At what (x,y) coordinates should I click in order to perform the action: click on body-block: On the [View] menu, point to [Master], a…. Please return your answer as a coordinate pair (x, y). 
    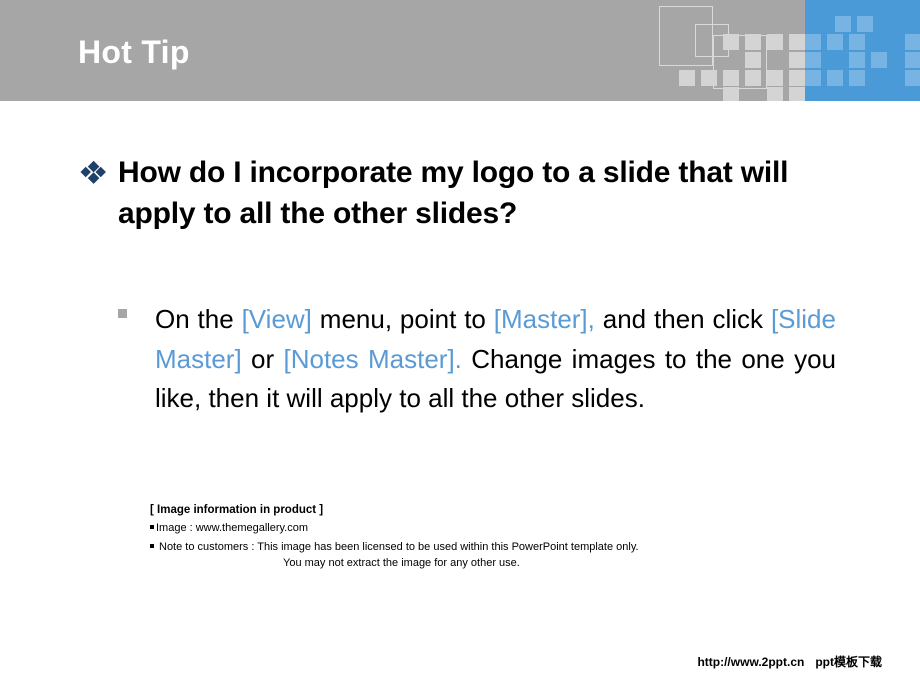
    Looking at the image, I should click on (477, 359).